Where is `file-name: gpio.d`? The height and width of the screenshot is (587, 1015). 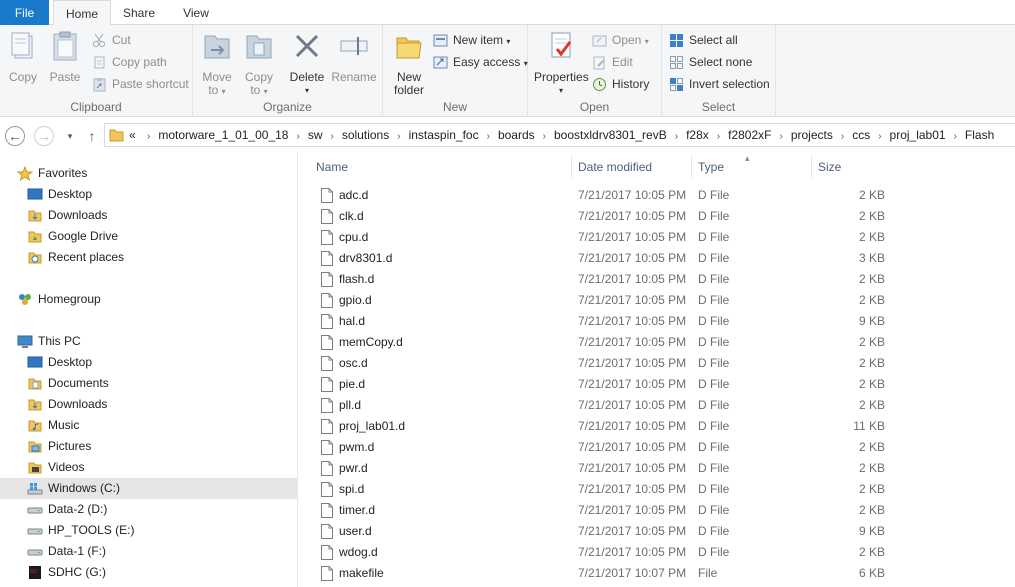 file-name: gpio.d is located at coordinates (355, 300).